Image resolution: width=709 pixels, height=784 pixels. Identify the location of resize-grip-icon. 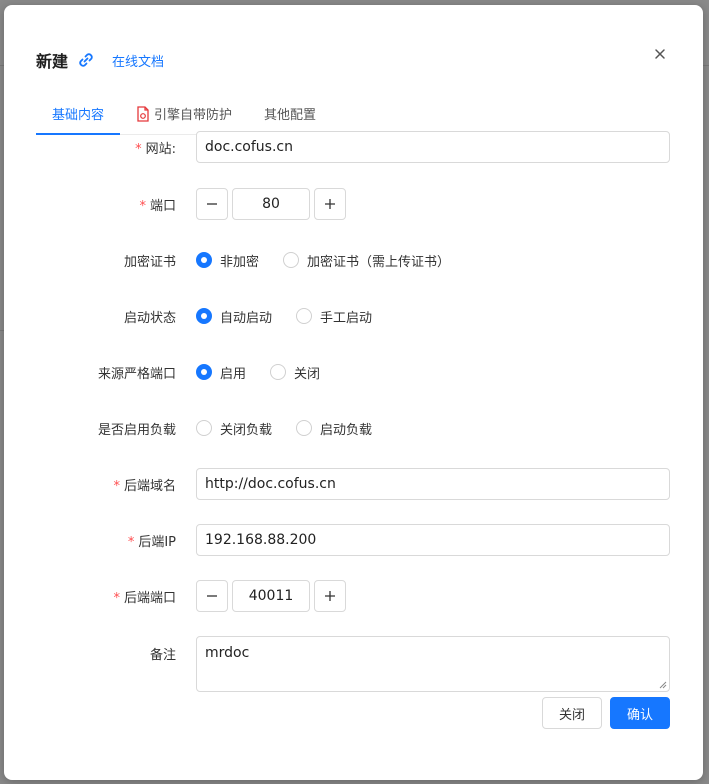
(663, 685).